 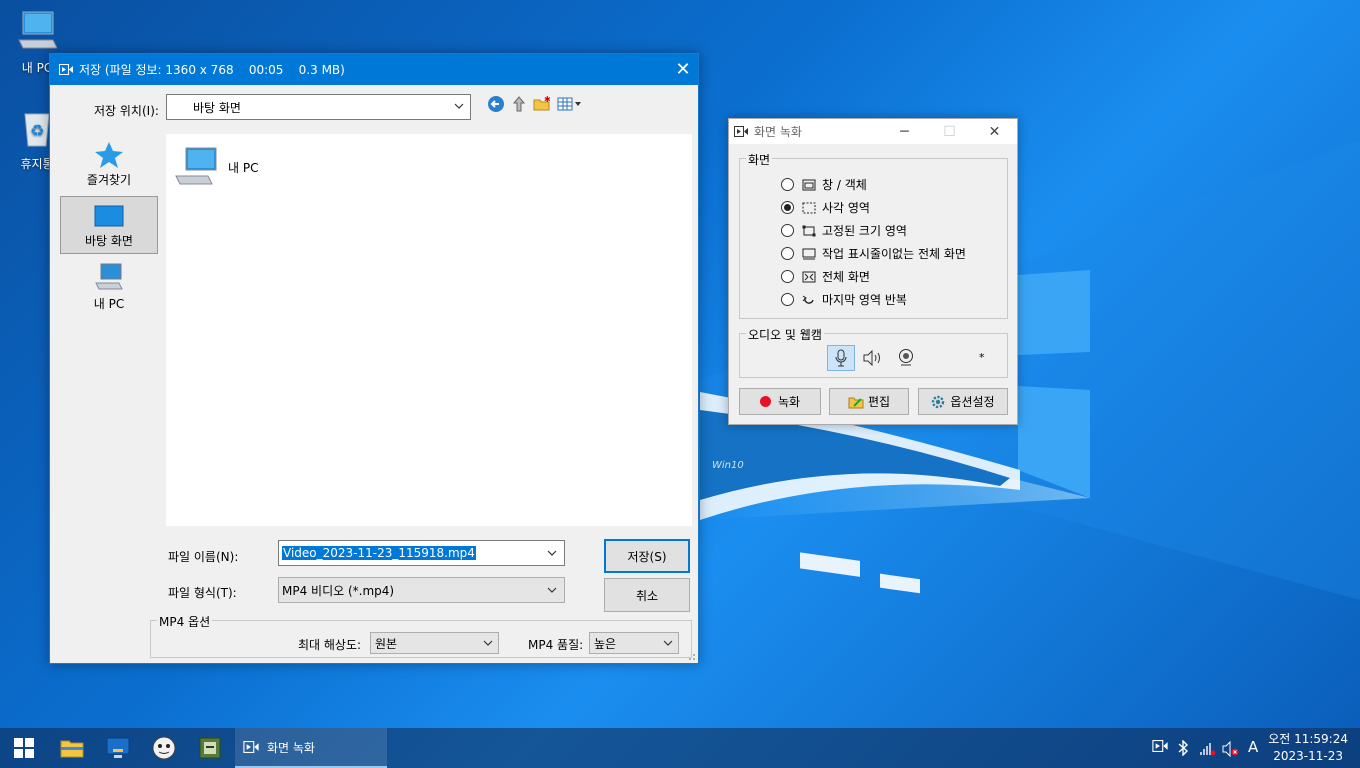 What do you see at coordinates (1183, 748) in the screenshot?
I see `bluetooth-icon` at bounding box center [1183, 748].